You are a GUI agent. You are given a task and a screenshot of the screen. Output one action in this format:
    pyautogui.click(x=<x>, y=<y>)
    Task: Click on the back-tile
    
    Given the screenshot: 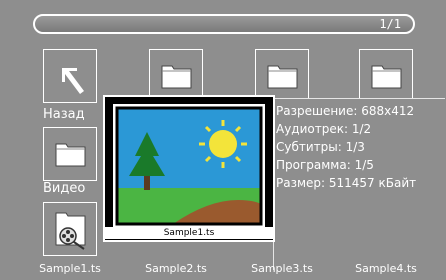 What is the action you would take?
    pyautogui.click(x=70, y=76)
    